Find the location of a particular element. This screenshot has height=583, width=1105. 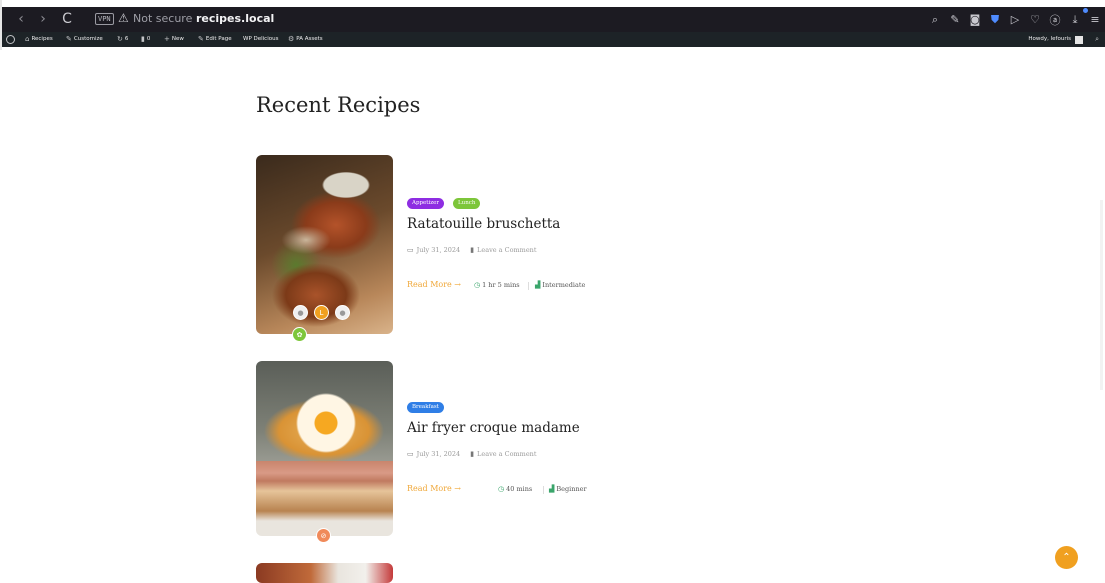

difficulty: ▟ Beginner is located at coordinates (568, 489).